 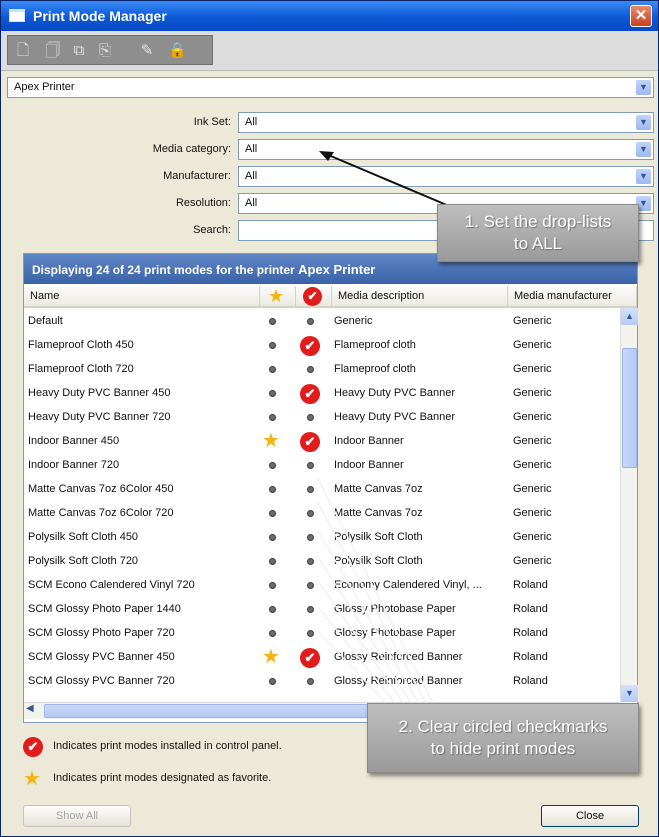 What do you see at coordinates (538, 221) in the screenshot?
I see `callout-1-line-1: 1. Set the drop-lists` at bounding box center [538, 221].